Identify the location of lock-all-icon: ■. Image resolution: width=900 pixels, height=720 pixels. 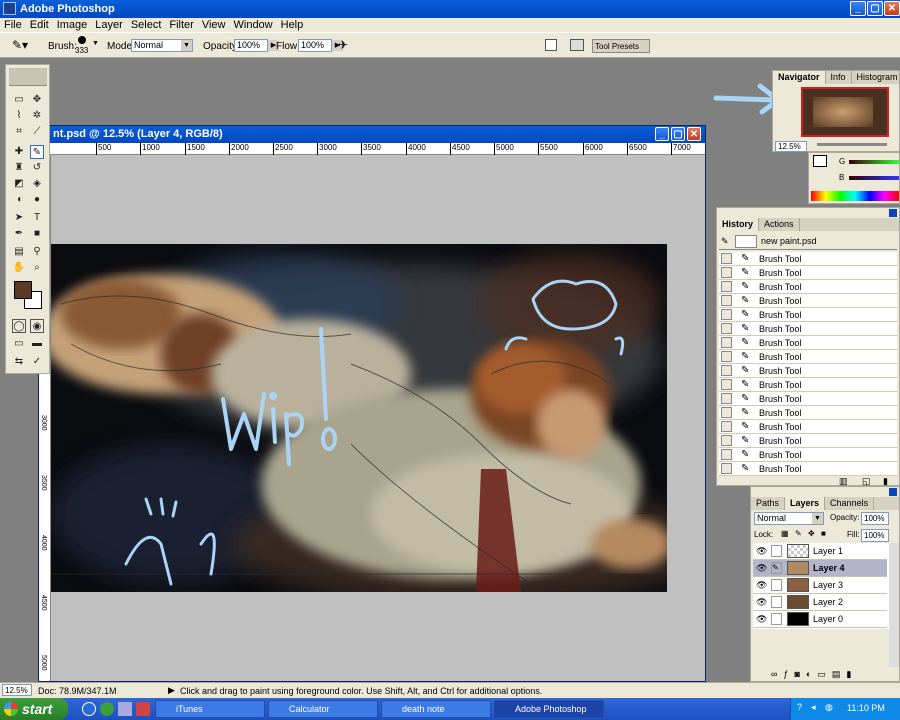
(823, 533).